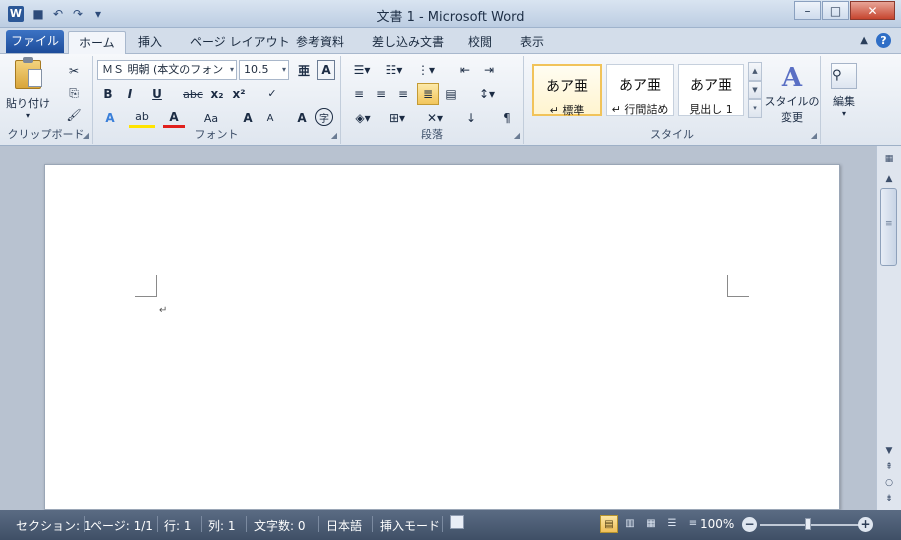 This screenshot has height=540, width=901. I want to click on style-heading-1: あア亜 見出し 1, so click(711, 90).